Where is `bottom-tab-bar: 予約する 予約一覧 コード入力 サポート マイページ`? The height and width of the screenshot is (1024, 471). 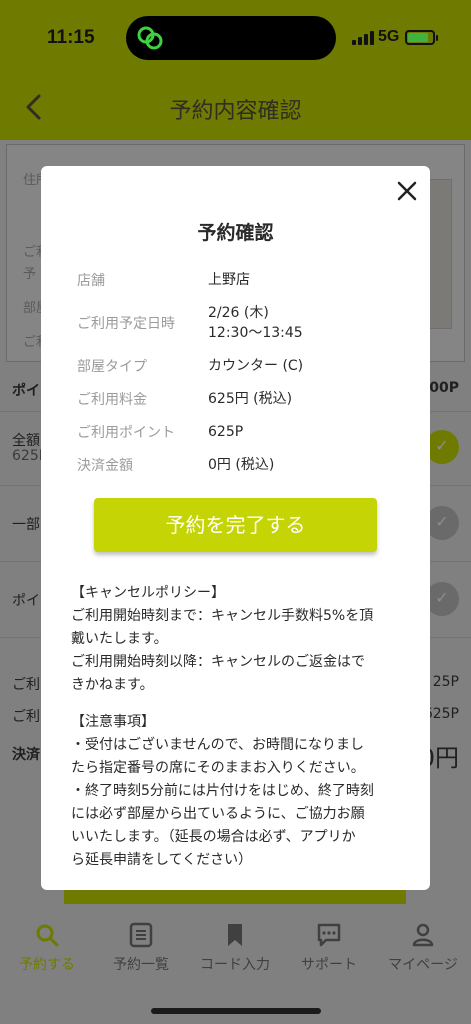
bottom-tab-bar: 予約する 予約一覧 コード入力 サポート マイページ is located at coordinates (235, 964).